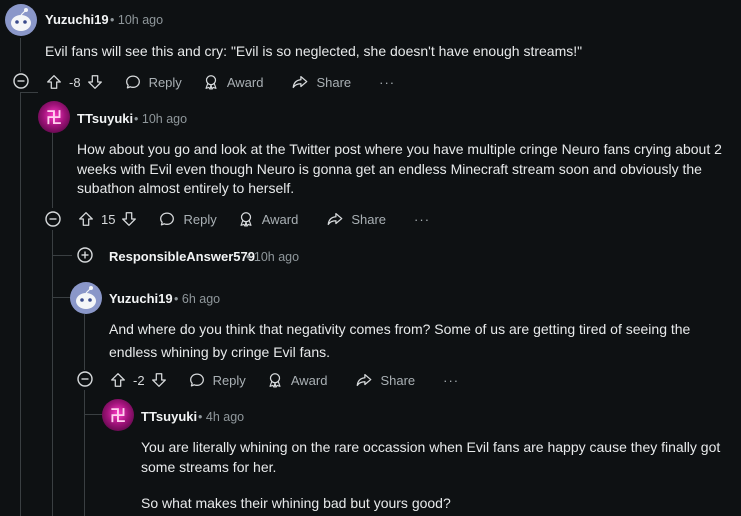 This screenshot has width=741, height=516. I want to click on comment-line: endless whining by cringe Evil fans., so click(220, 351).